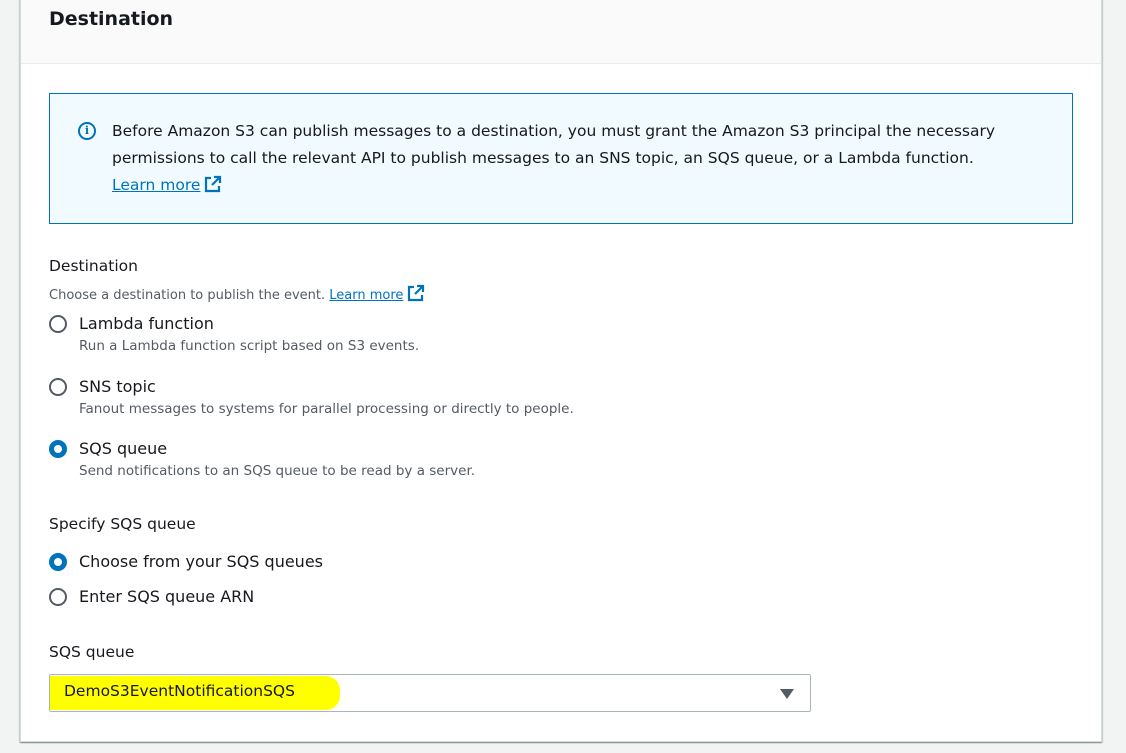 Image resolution: width=1126 pixels, height=753 pixels. I want to click on caret-down-icon, so click(787, 694).